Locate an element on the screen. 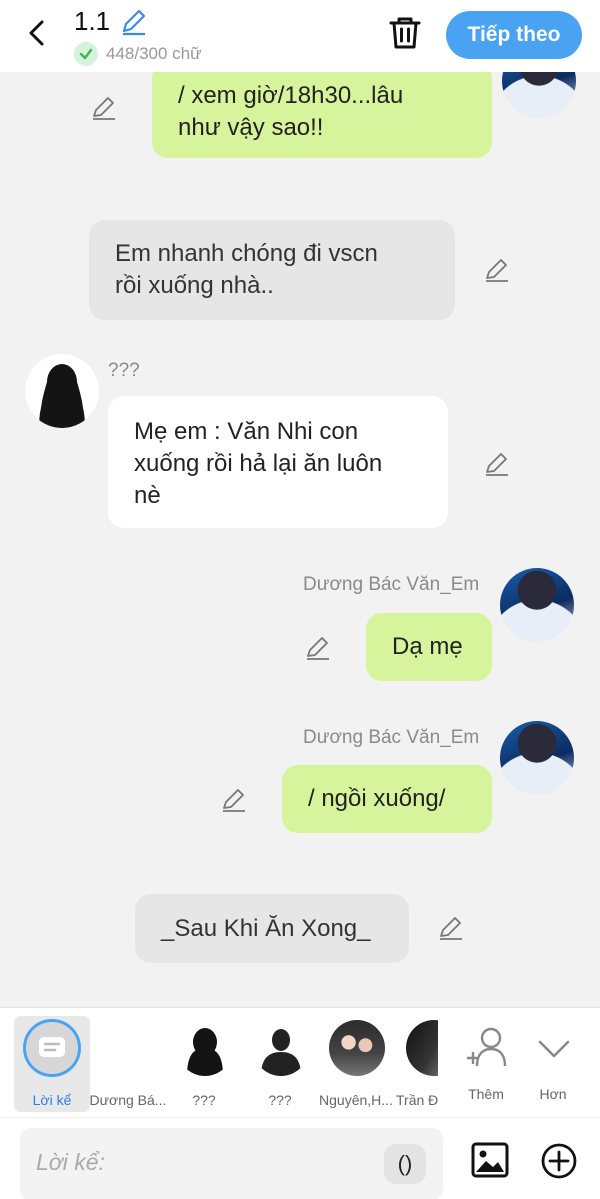  character-unknown-1: ??? is located at coordinates (204, 1064).